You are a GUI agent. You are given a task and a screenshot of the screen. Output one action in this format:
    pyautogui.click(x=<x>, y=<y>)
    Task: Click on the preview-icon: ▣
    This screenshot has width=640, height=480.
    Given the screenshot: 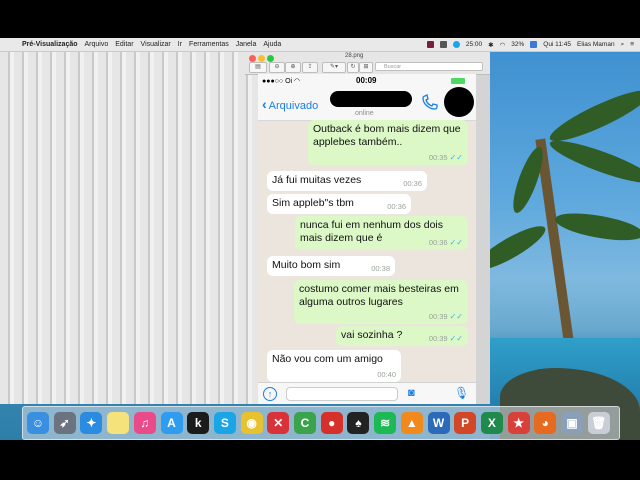 What is the action you would take?
    pyautogui.click(x=572, y=423)
    